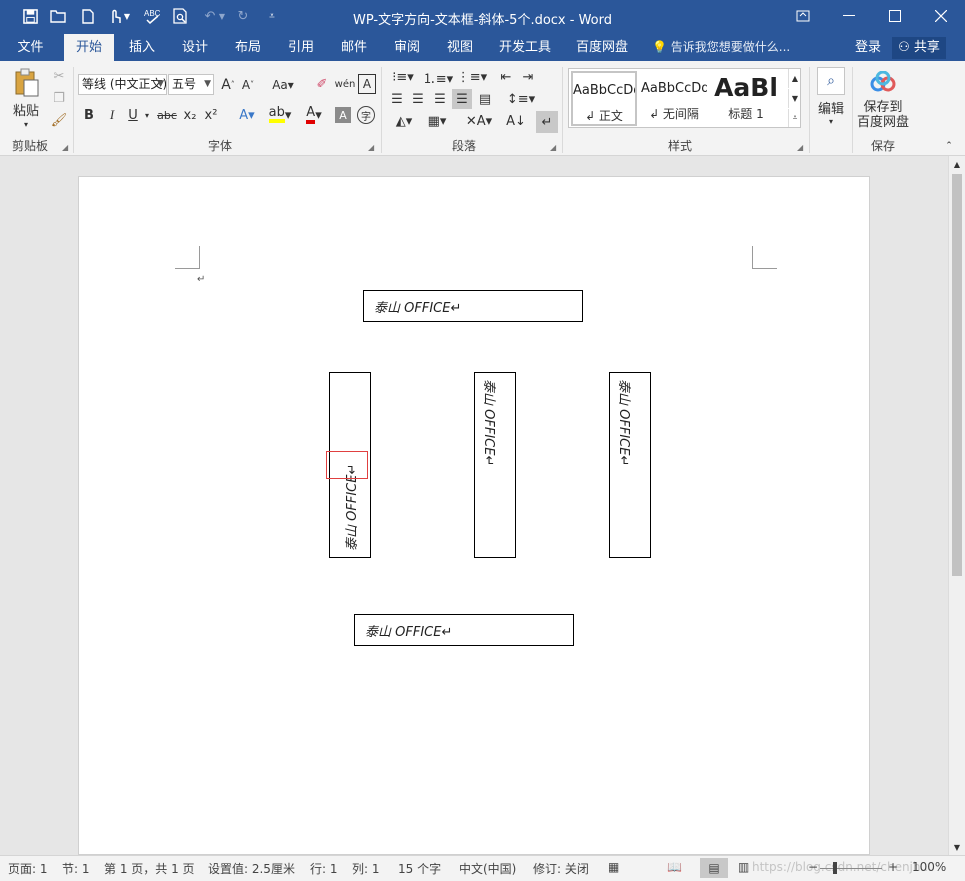  Describe the element at coordinates (372, 147) in the screenshot. I see `font-launcher-icon: ◢` at that location.